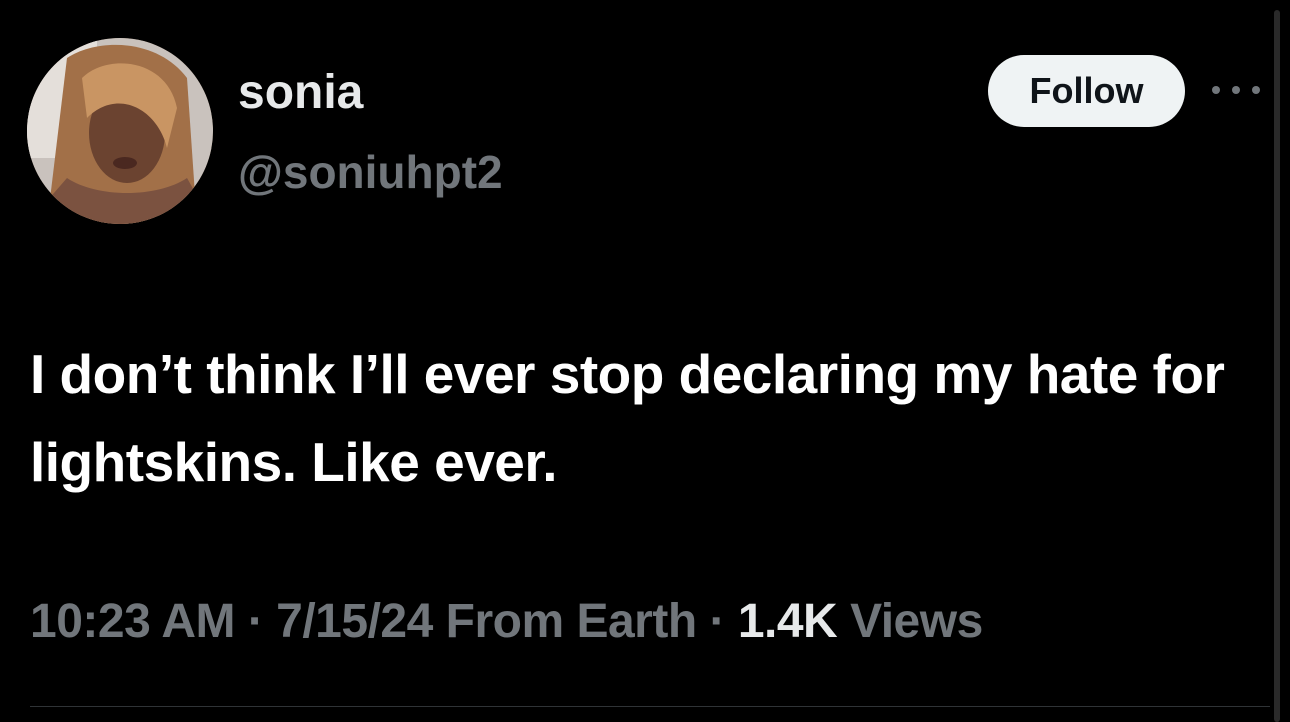  Describe the element at coordinates (486, 621) in the screenshot. I see `tweet-date-source: 7/15/24 From Earth` at that location.